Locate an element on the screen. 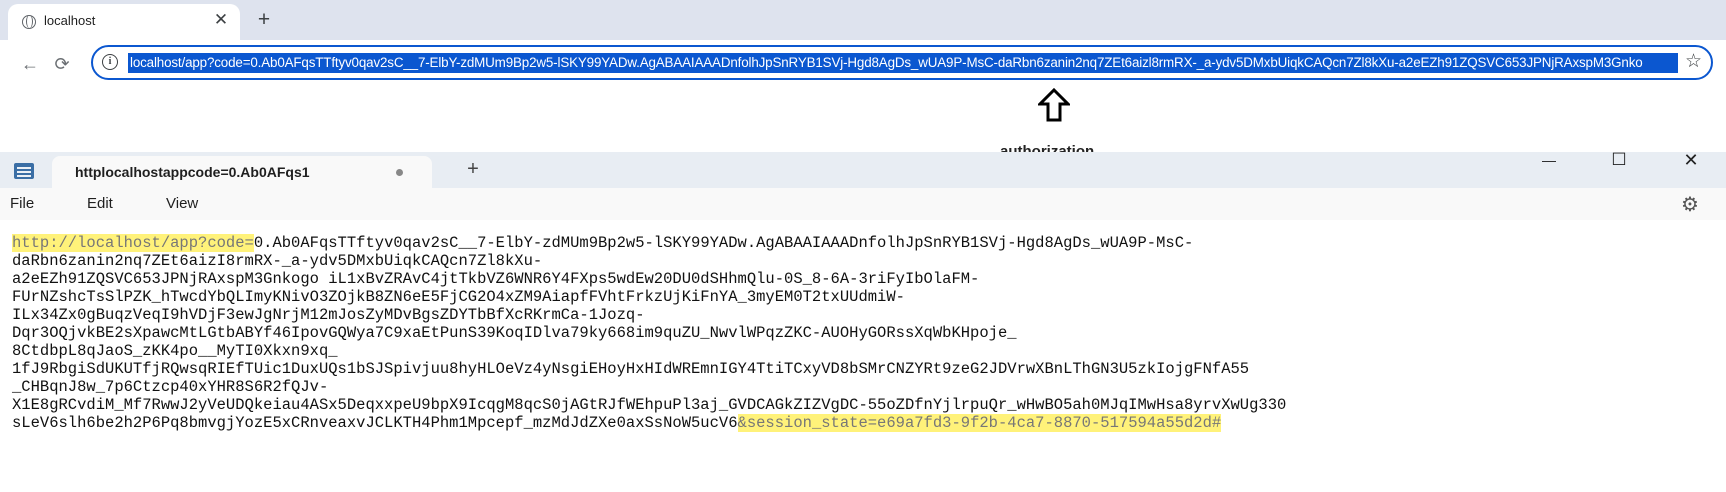 This screenshot has width=1726, height=492. minimize-button: — is located at coordinates (1549, 160).